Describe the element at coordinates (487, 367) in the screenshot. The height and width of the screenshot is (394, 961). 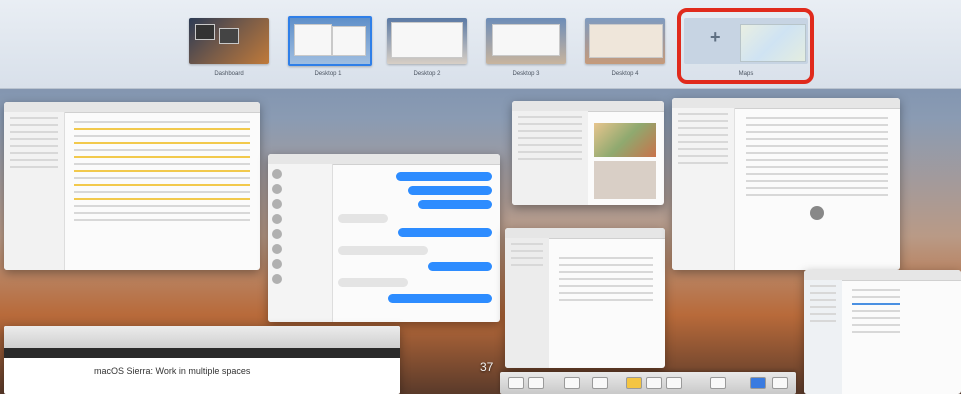
I see `slide-number: 37` at that location.